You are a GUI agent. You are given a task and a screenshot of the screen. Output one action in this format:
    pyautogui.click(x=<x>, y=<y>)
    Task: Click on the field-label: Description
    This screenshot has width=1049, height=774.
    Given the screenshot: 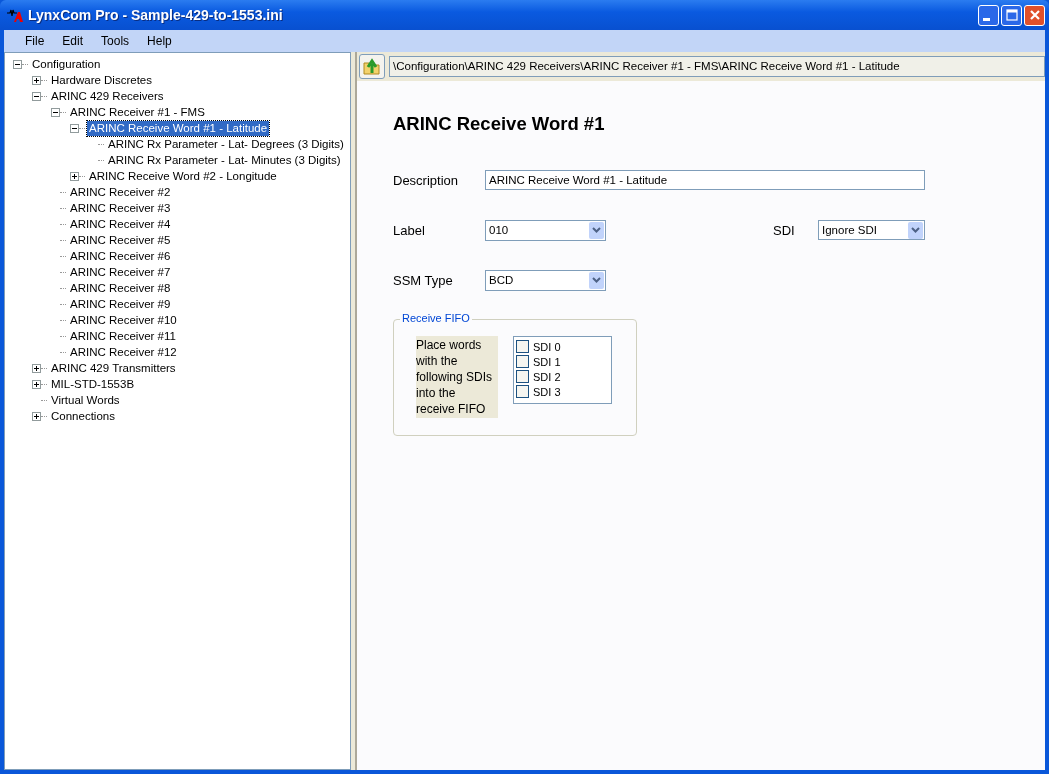 What is the action you would take?
    pyautogui.click(x=426, y=180)
    